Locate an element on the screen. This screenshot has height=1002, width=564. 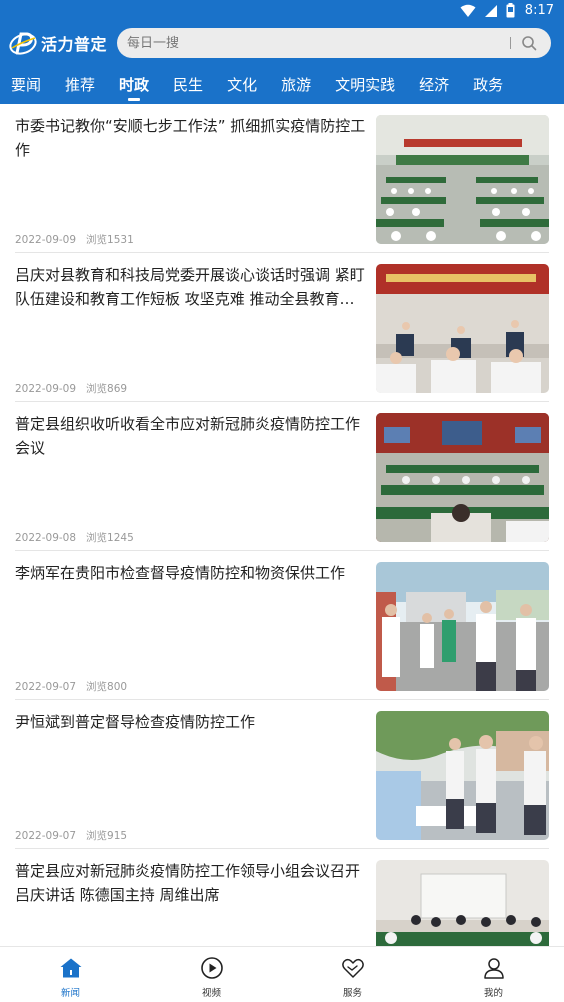
app-name: 活力普定 is located at coordinates (74, 44).